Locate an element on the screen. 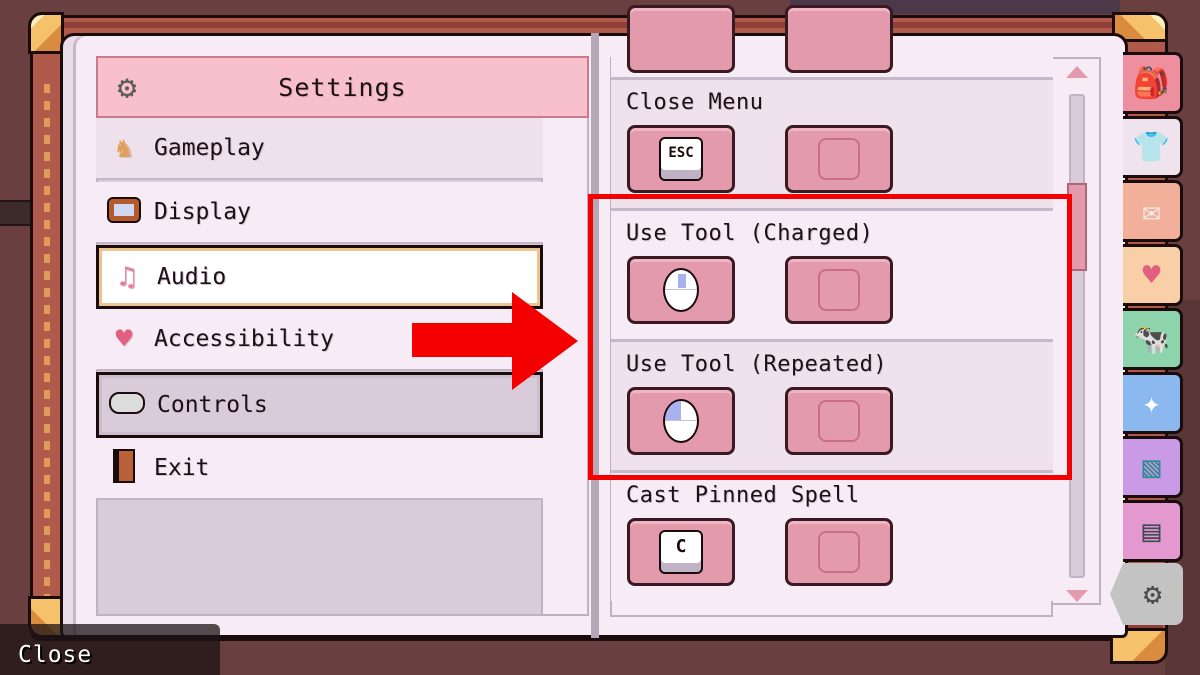 This screenshot has height=675, width=1200. primary-binding-button: C is located at coordinates (681, 552).